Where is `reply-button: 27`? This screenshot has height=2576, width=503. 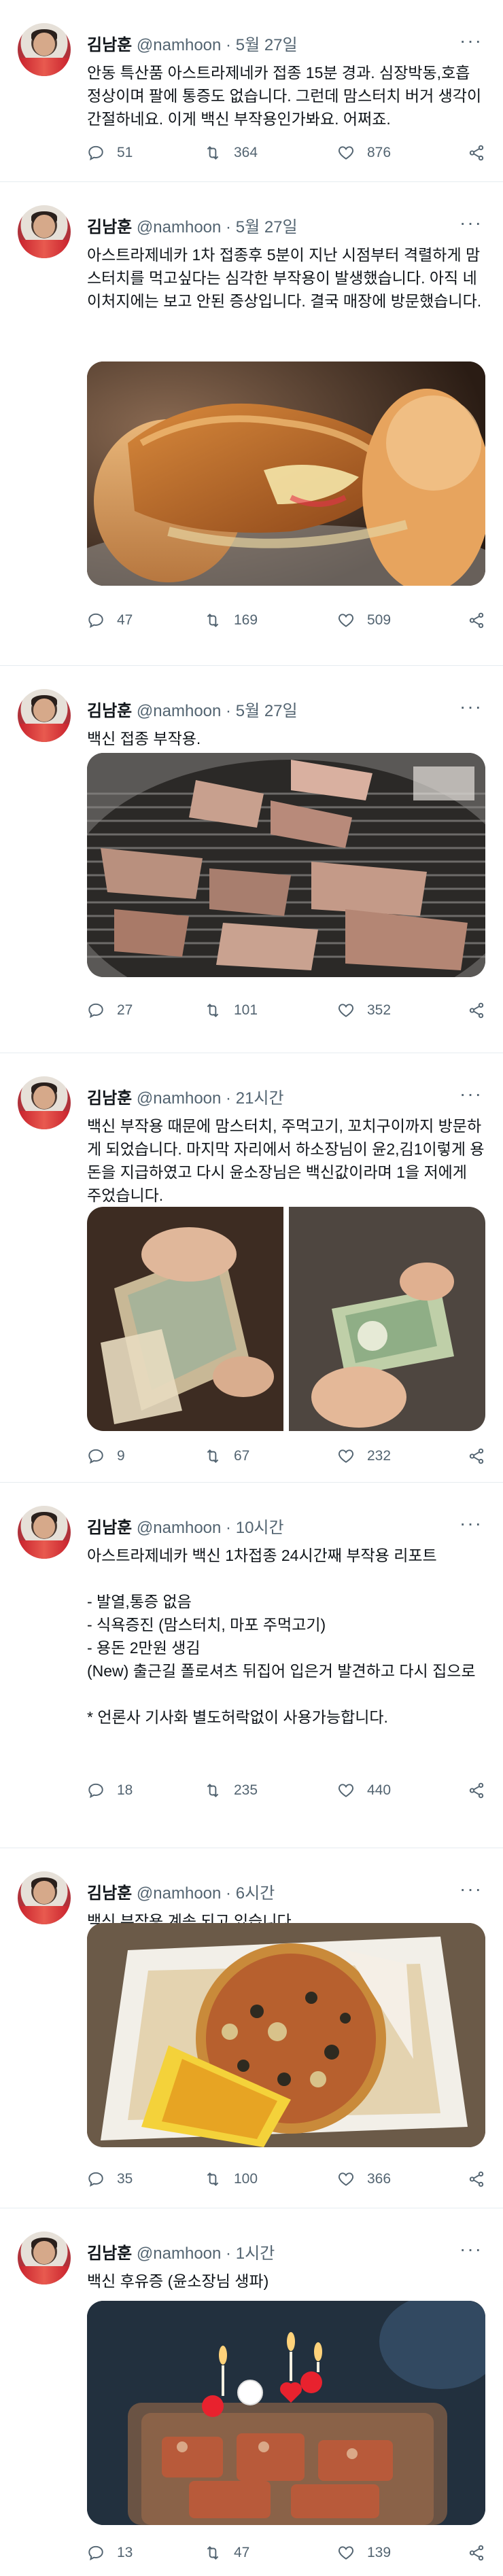 reply-button: 27 is located at coordinates (110, 1010).